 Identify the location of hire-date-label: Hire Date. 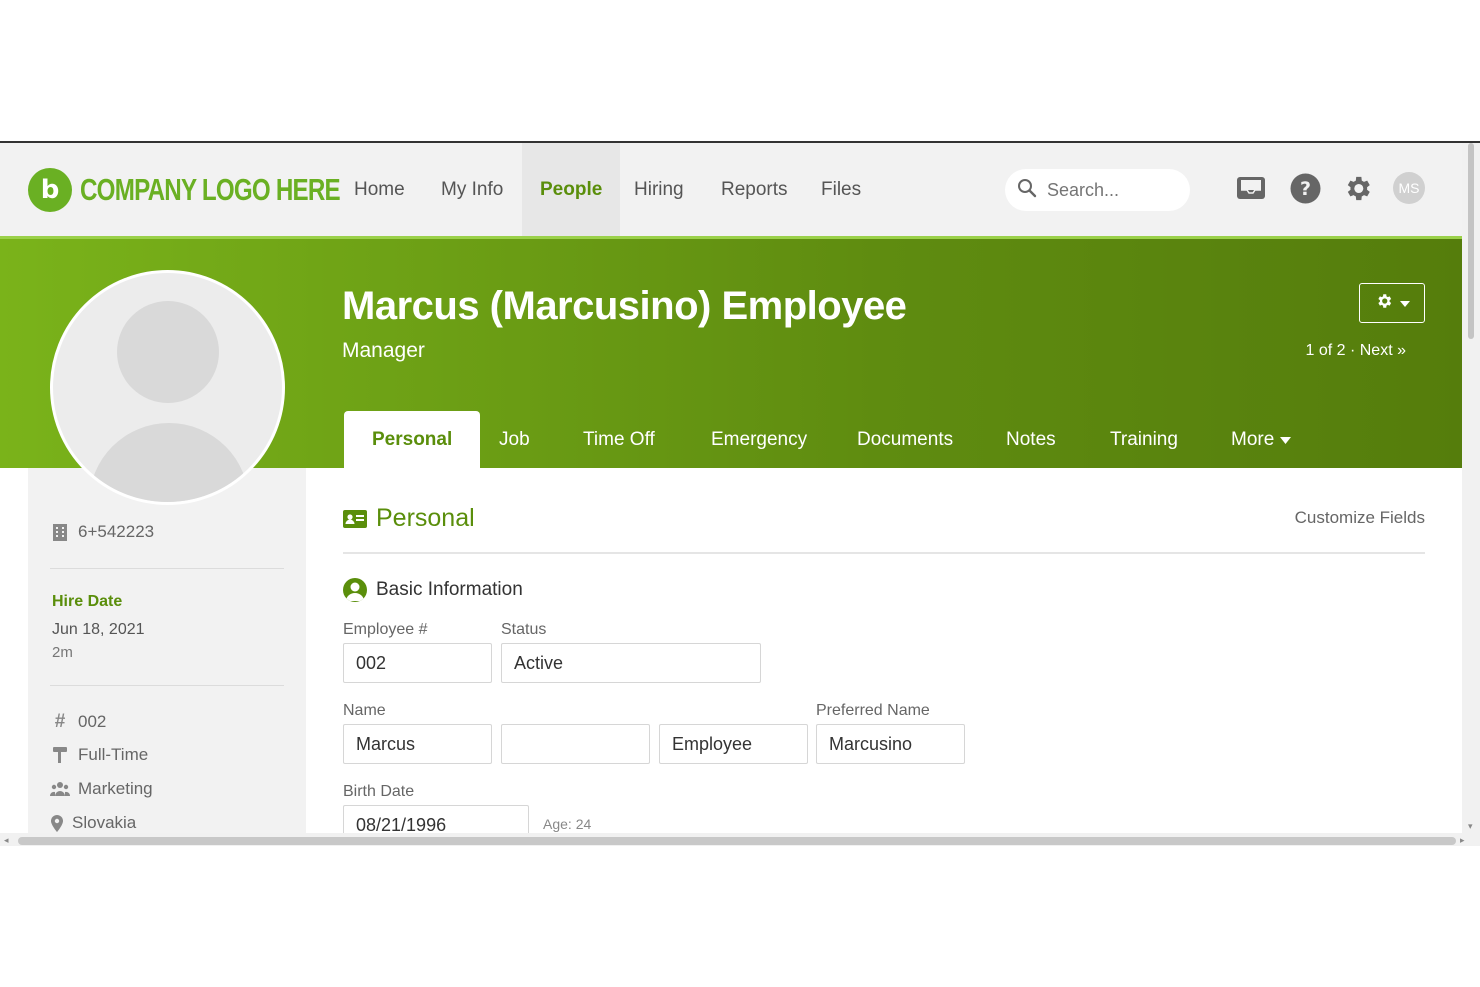
(87, 601).